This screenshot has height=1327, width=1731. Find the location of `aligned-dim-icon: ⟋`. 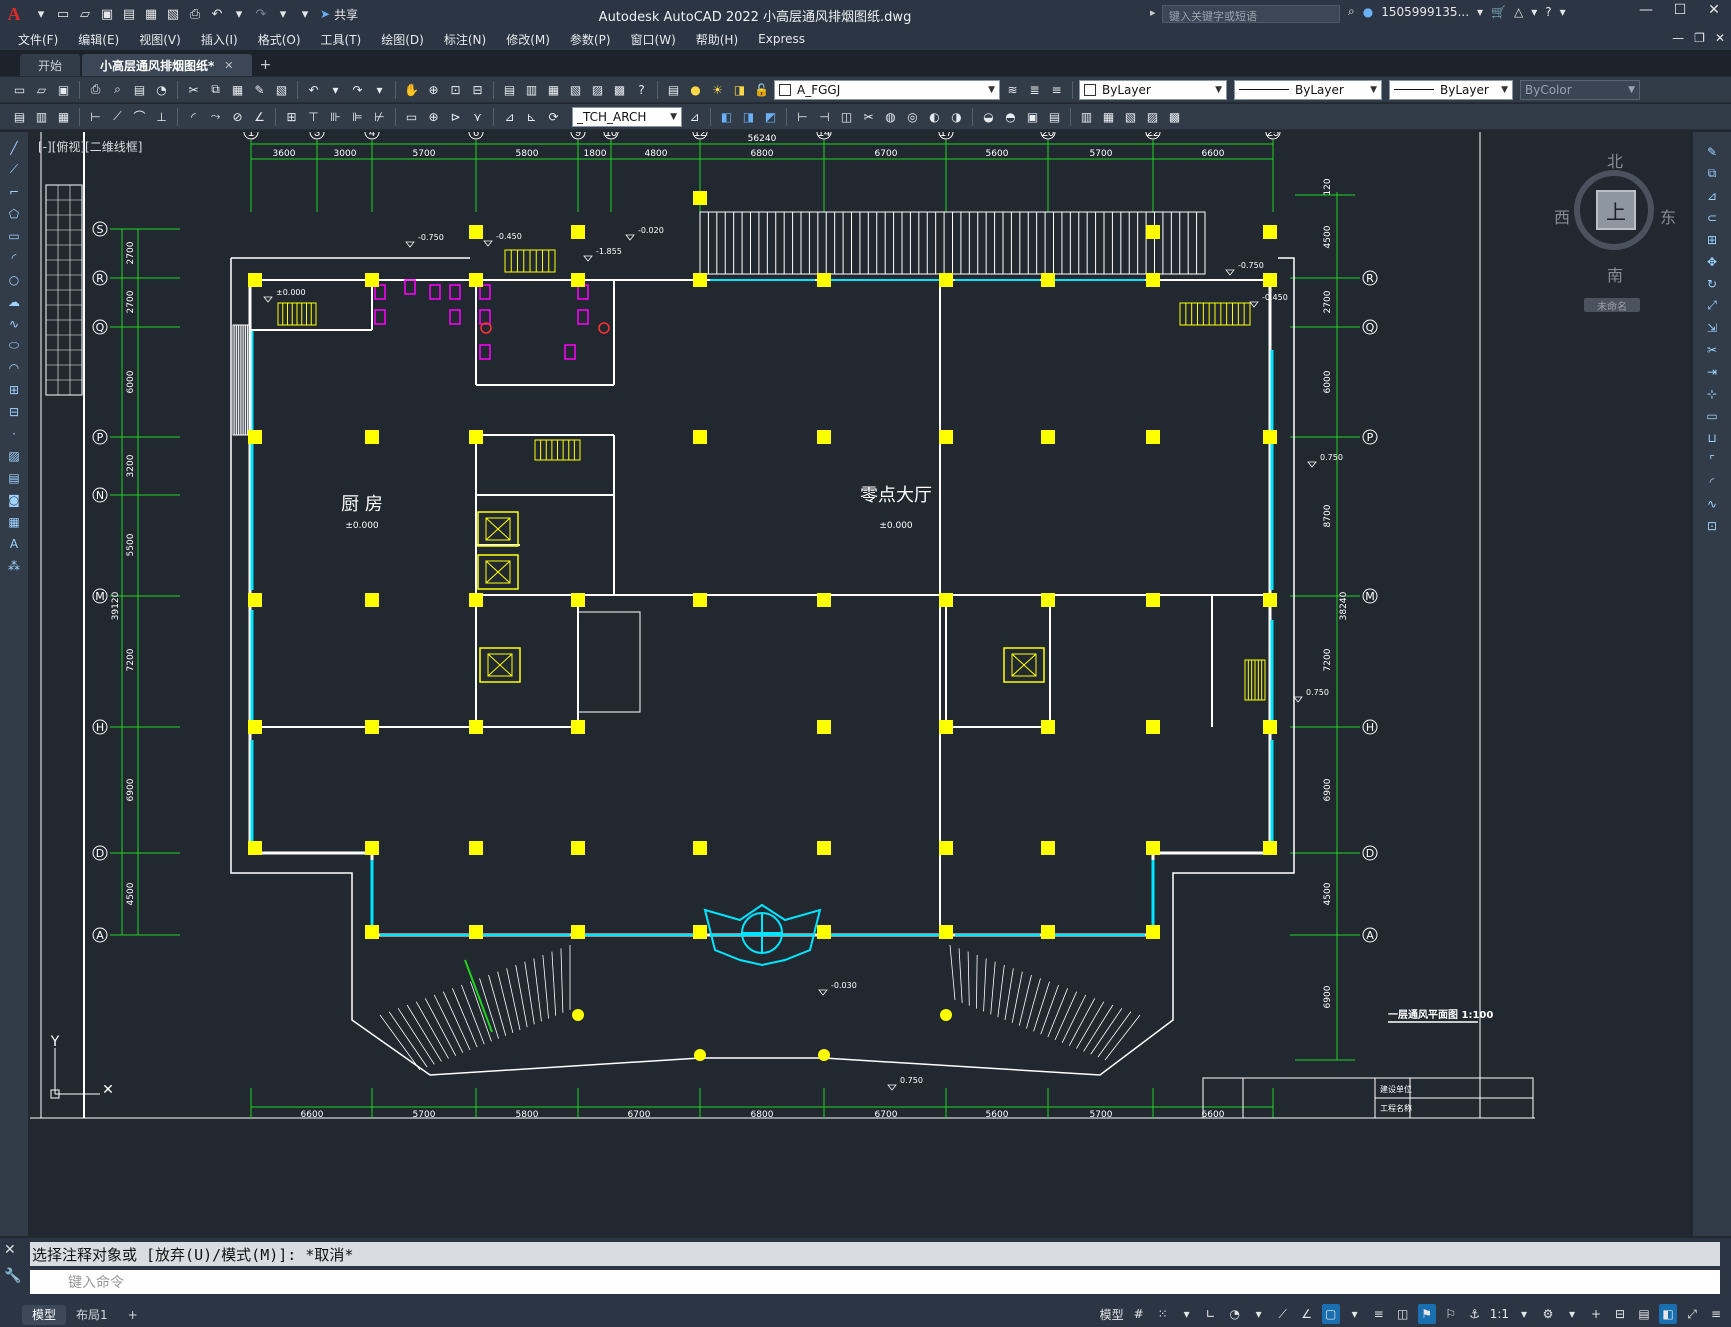

aligned-dim-icon: ⟋ is located at coordinates (117, 116).